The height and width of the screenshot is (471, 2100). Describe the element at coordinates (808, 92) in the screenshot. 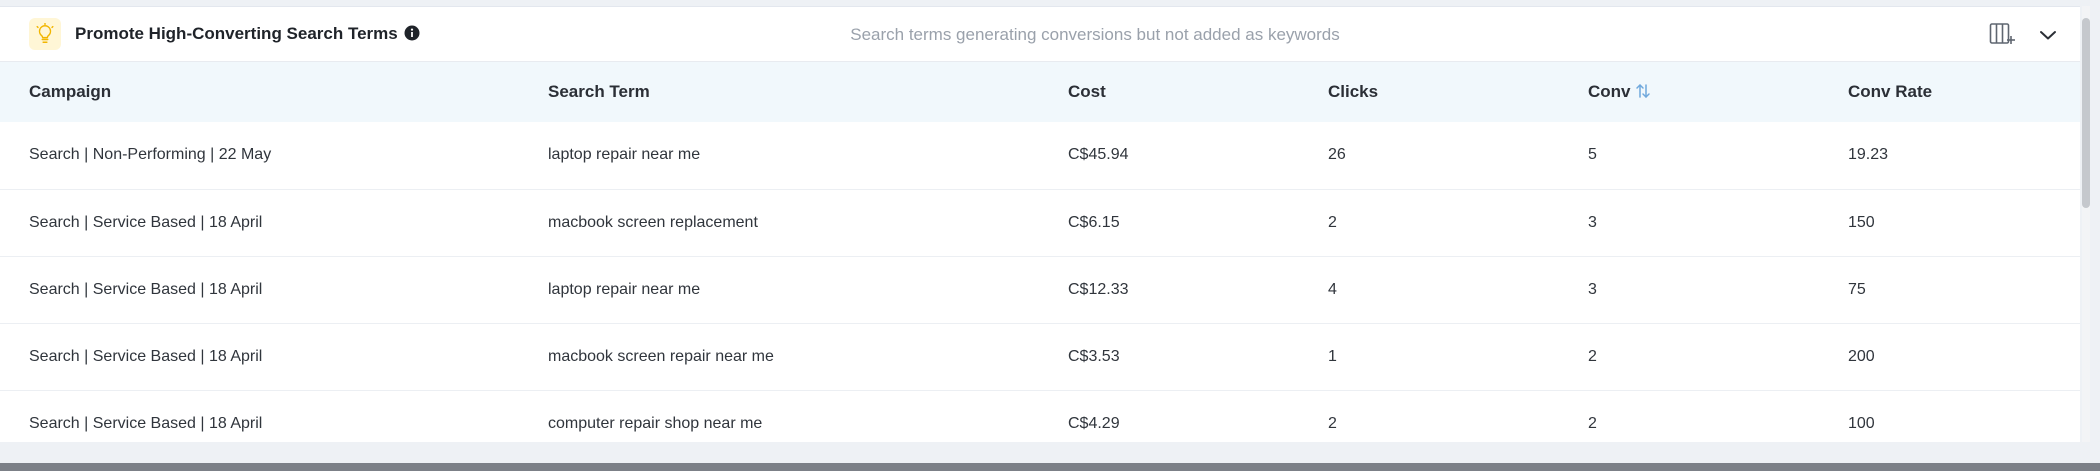

I see `column-header-search-term: Search Term` at that location.